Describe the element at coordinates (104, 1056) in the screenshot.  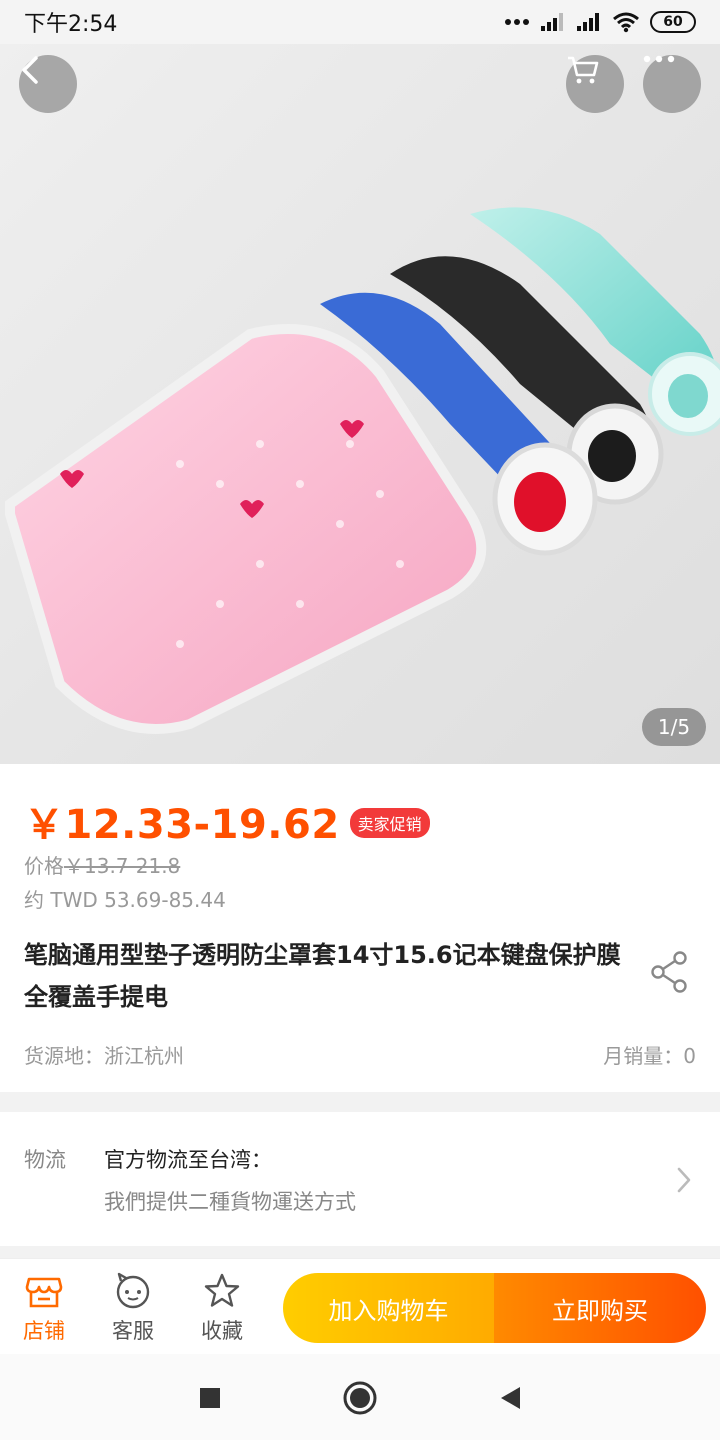
I see `origin-location: 货源地：浙江杭州` at that location.